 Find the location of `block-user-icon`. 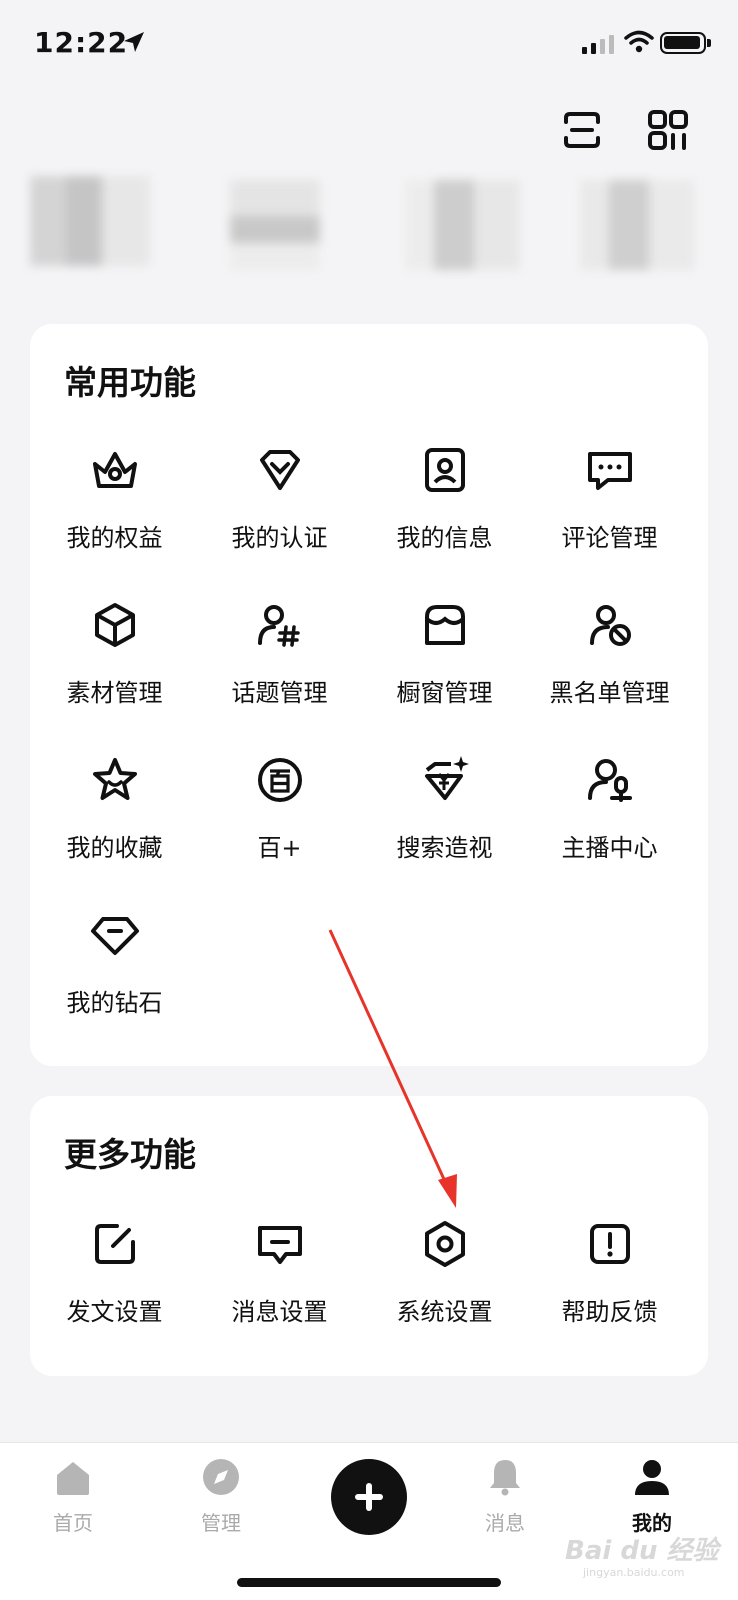

block-user-icon is located at coordinates (610, 625).